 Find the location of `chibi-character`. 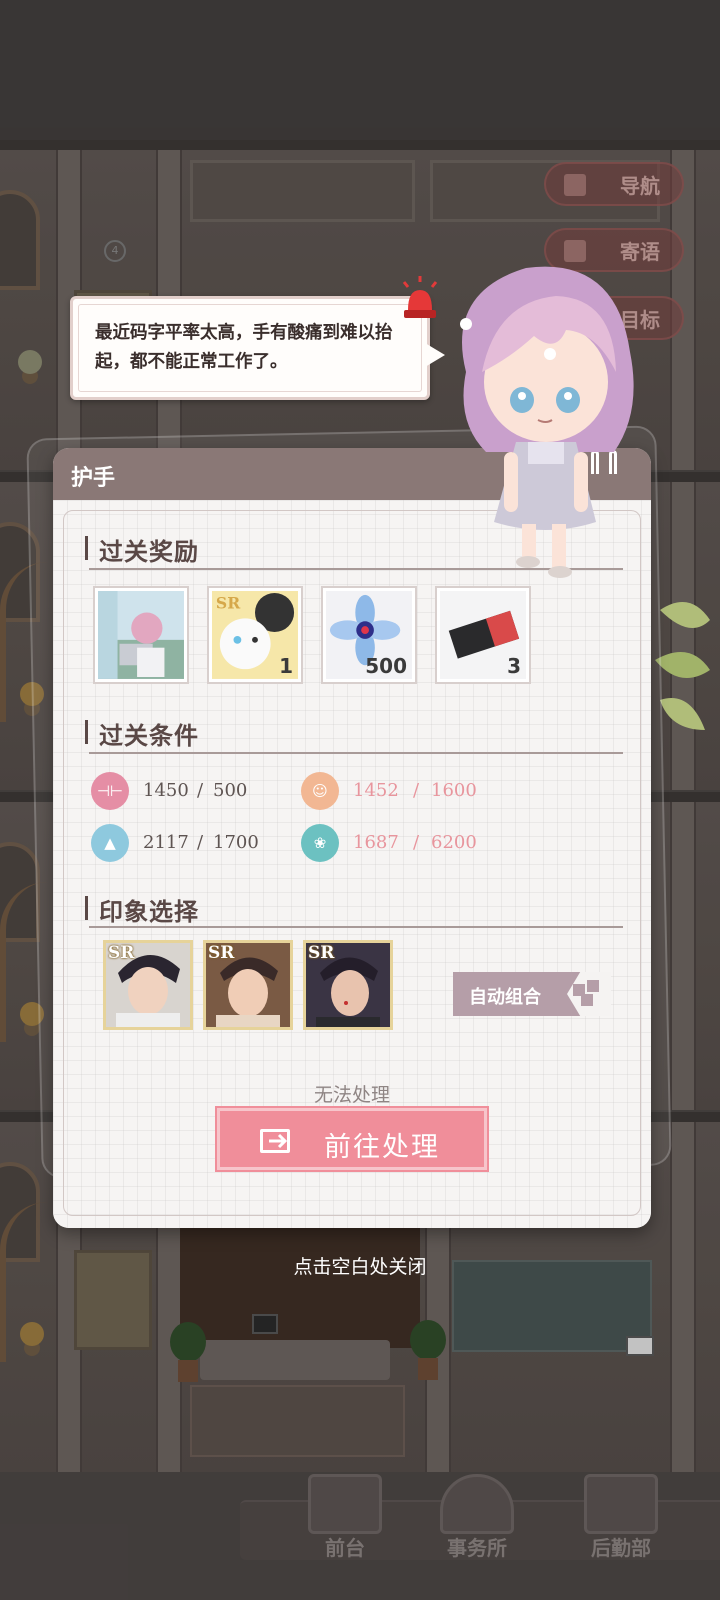

chibi-character is located at coordinates (547, 422).